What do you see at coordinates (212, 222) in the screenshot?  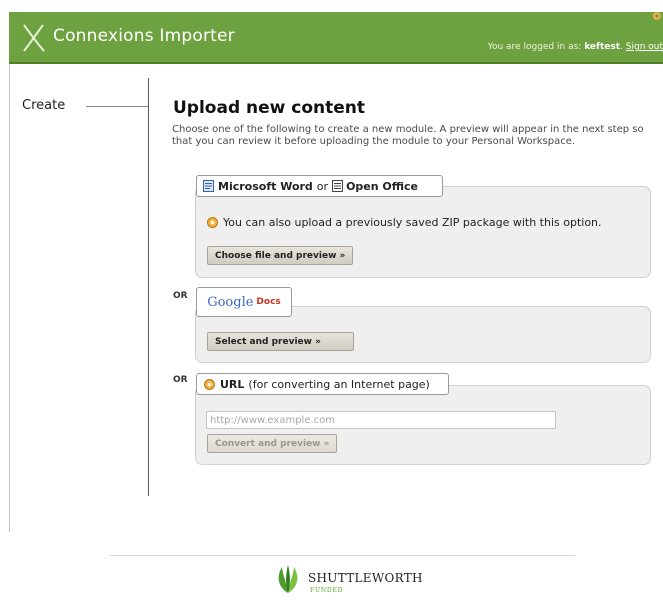 I see `zip-package-icon` at bounding box center [212, 222].